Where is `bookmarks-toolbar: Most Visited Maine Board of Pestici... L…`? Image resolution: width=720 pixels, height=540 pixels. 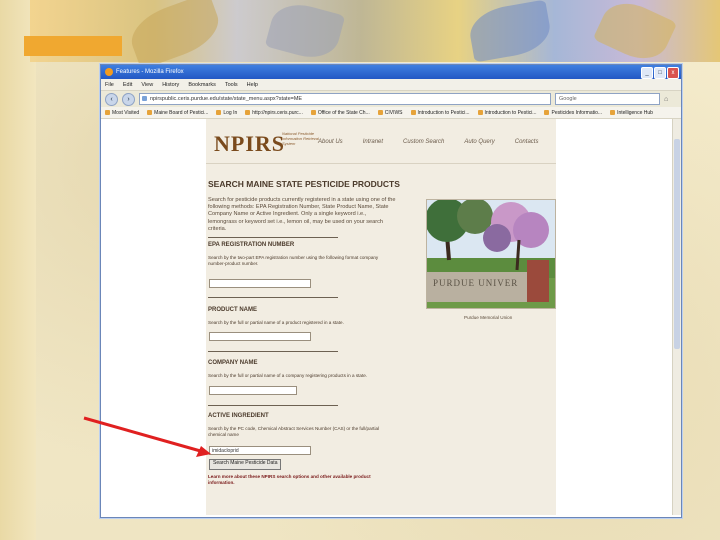 bookmarks-toolbar: Most Visited Maine Board of Pestici... L… is located at coordinates (391, 113).